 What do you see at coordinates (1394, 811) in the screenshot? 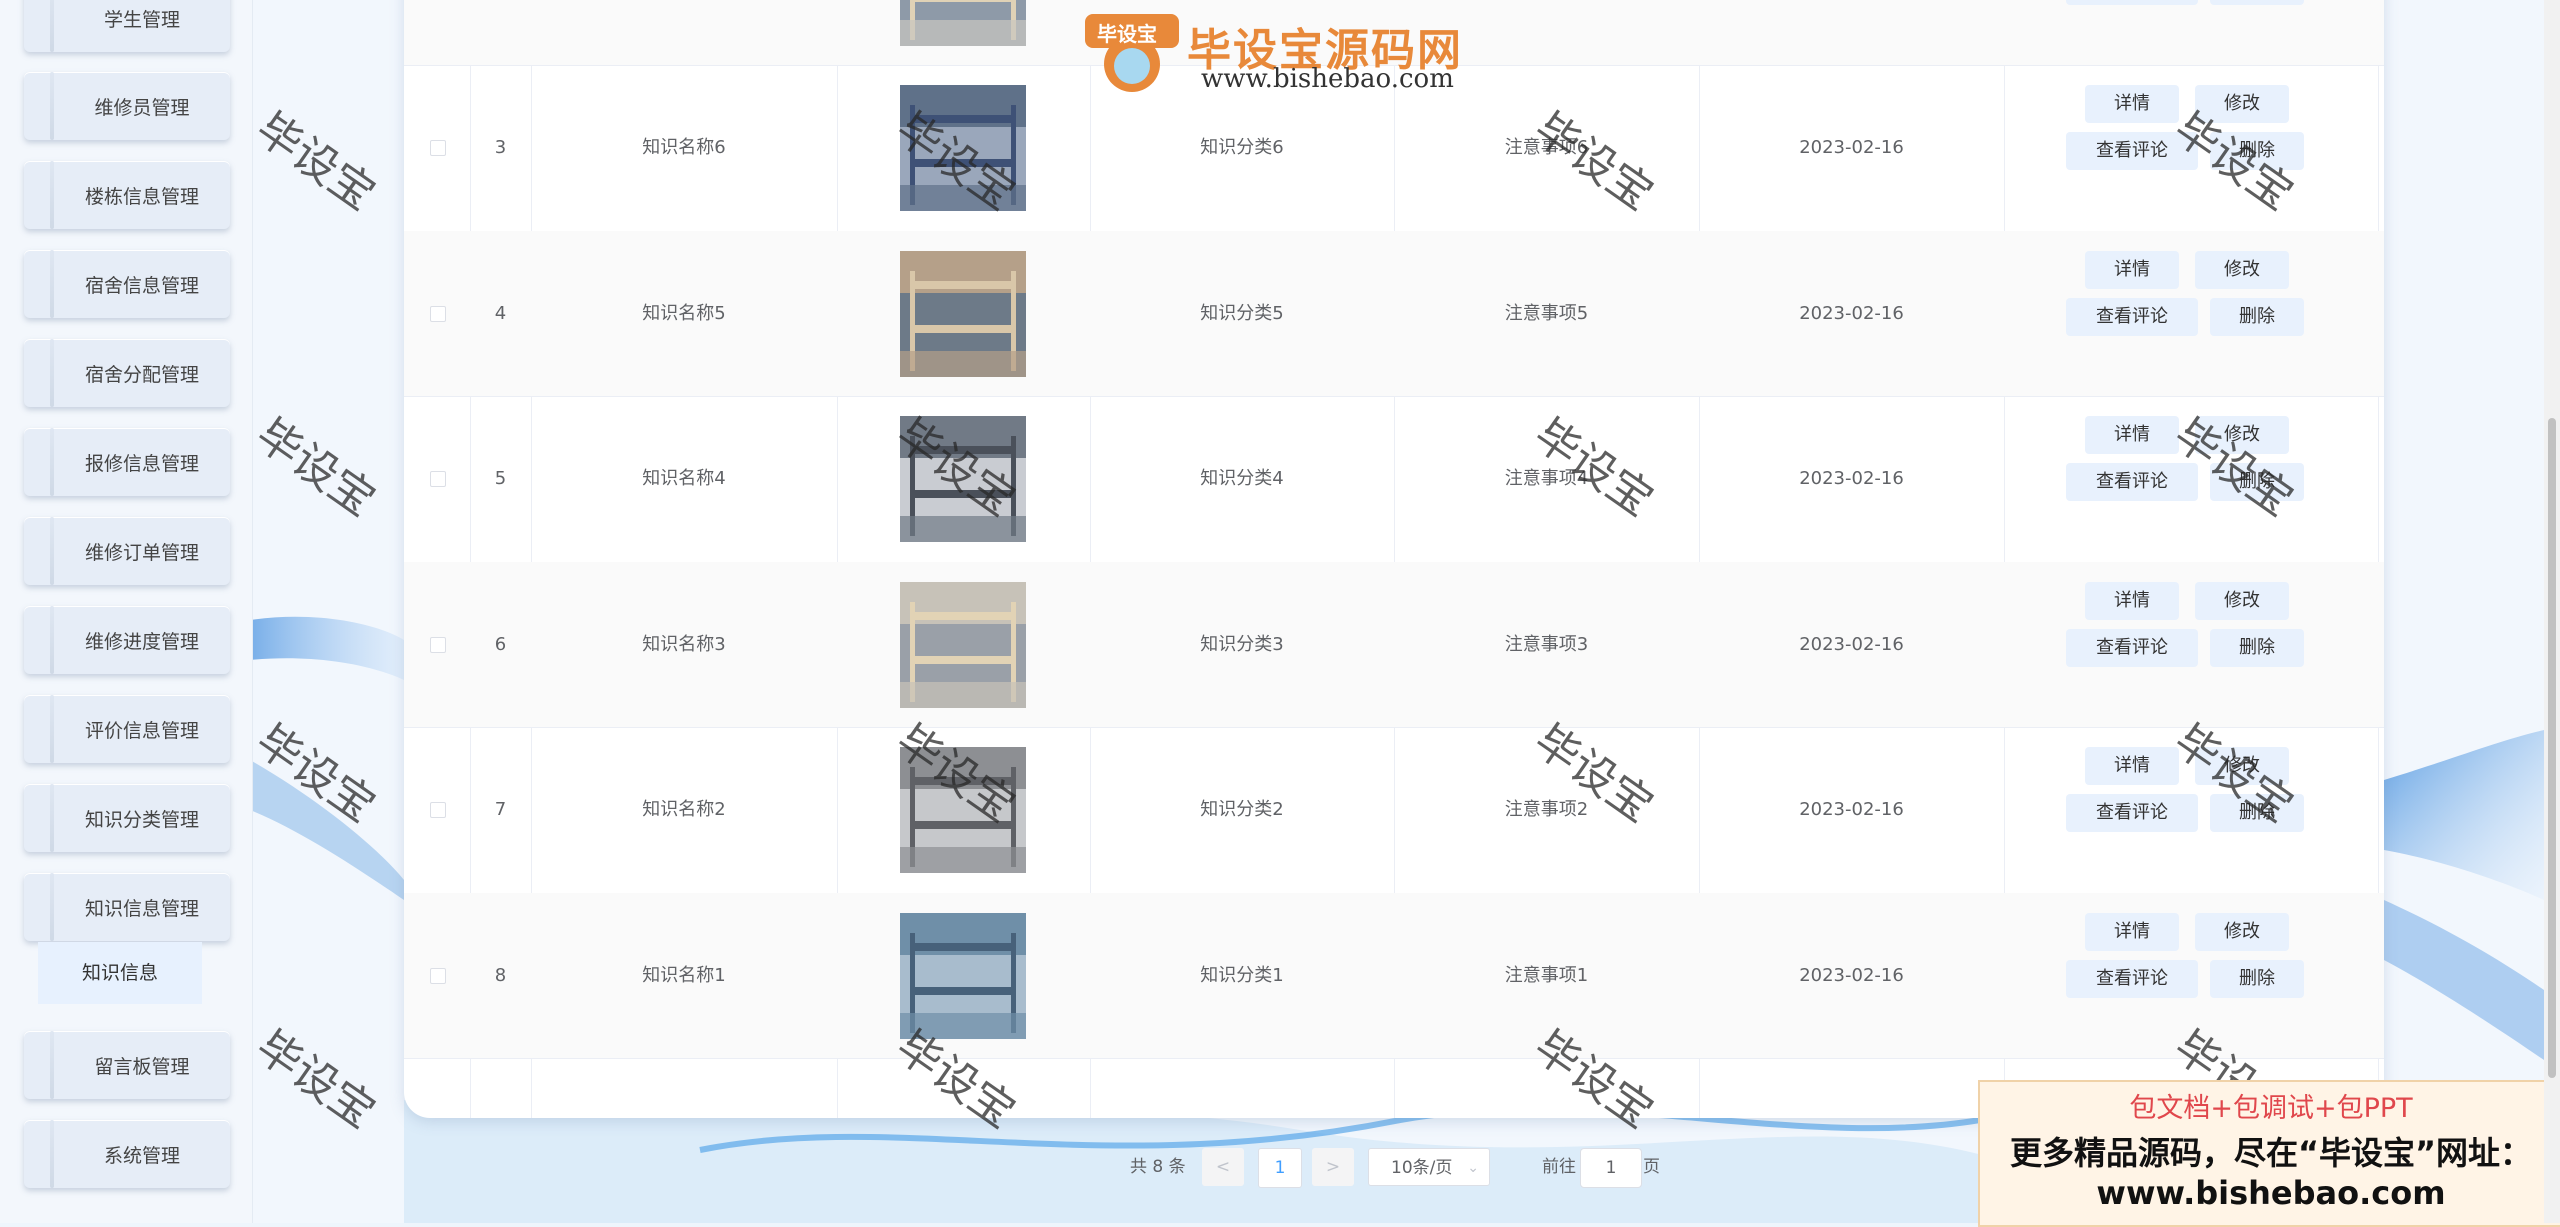
I see `table-row: 7 知识名称2 知识分类2 注意事项2 2023-02-16 详情 修改 查看评论 删除` at bounding box center [1394, 811].